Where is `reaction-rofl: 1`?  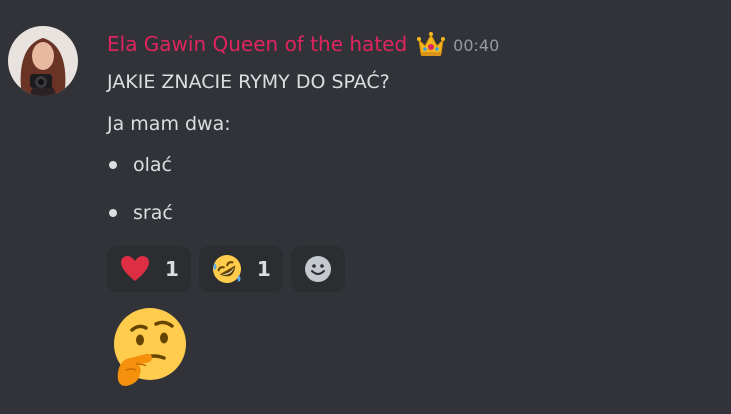
reaction-rofl: 1 is located at coordinates (240, 269).